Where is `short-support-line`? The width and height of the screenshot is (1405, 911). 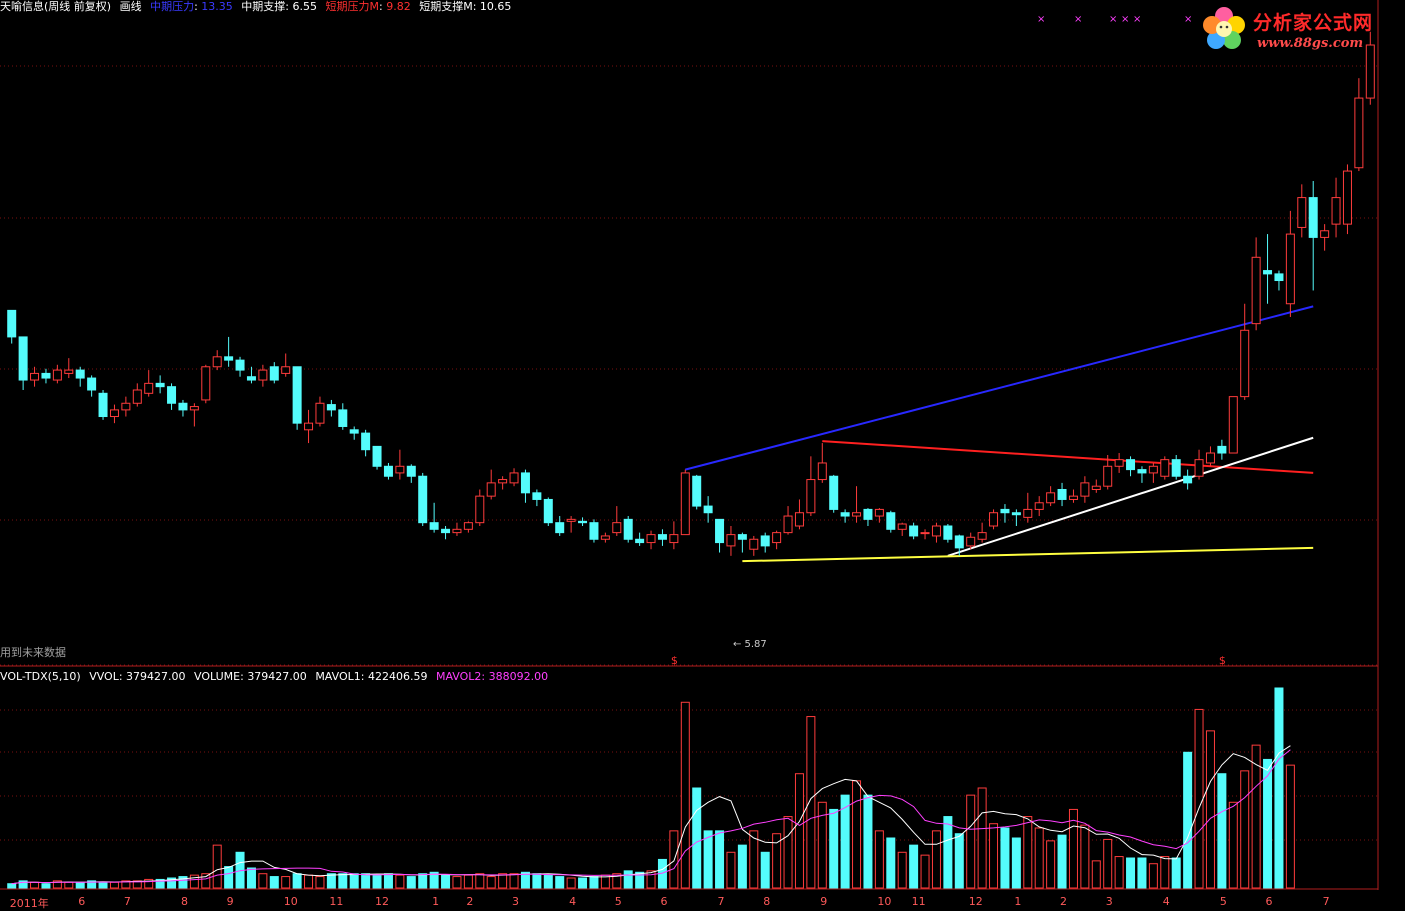
short-support-line is located at coordinates (1130, 496).